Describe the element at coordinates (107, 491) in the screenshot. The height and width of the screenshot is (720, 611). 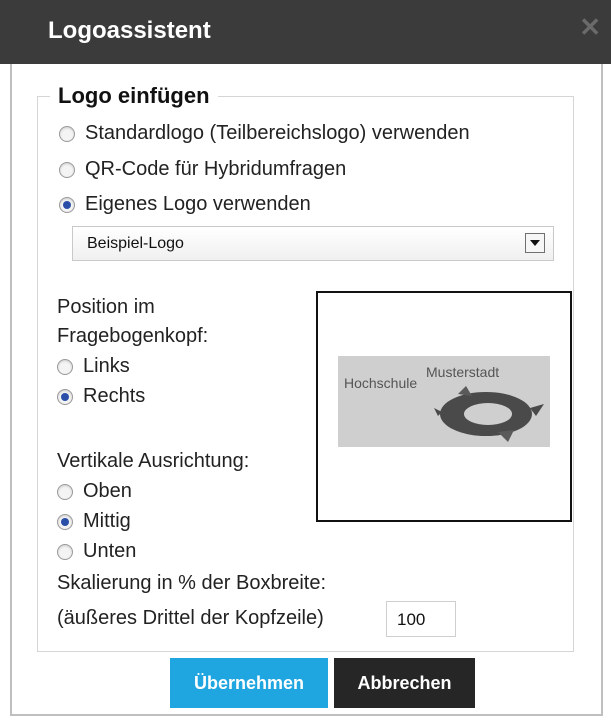
I see `radio-label: Oben` at that location.